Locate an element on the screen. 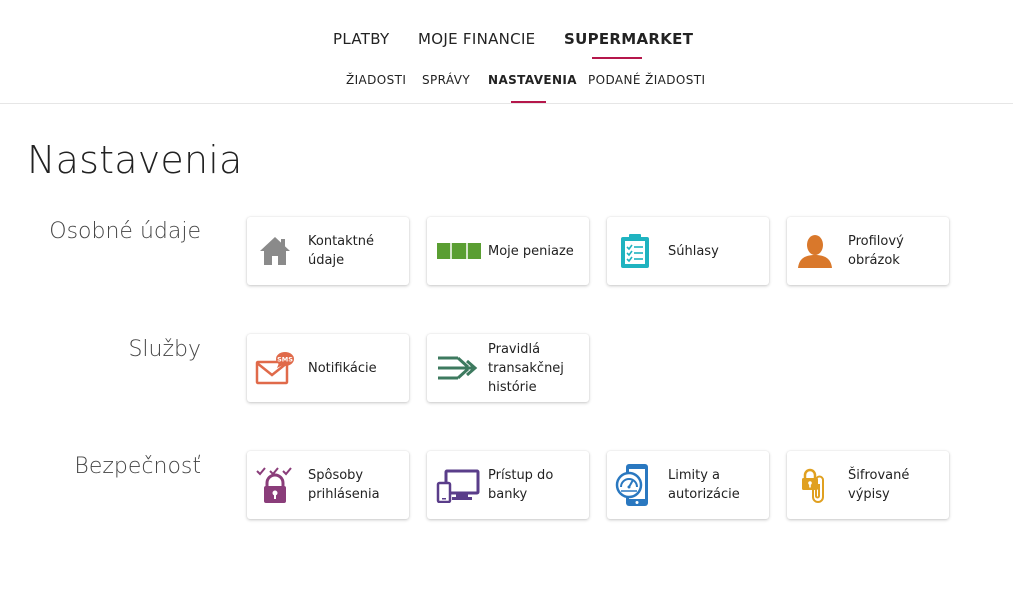 The height and width of the screenshot is (599, 1013). person-icon is located at coordinates (815, 251).